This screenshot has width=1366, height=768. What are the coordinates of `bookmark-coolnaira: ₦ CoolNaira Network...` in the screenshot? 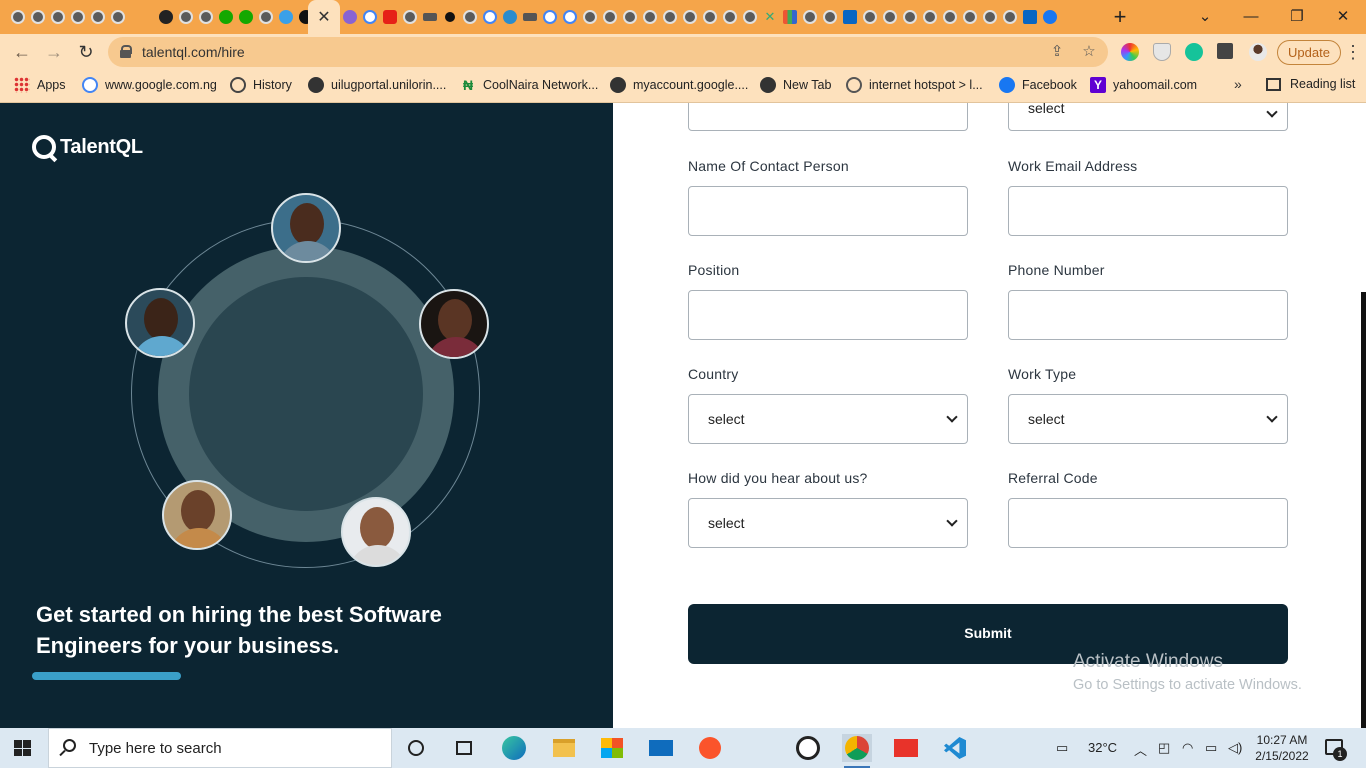 It's located at (529, 85).